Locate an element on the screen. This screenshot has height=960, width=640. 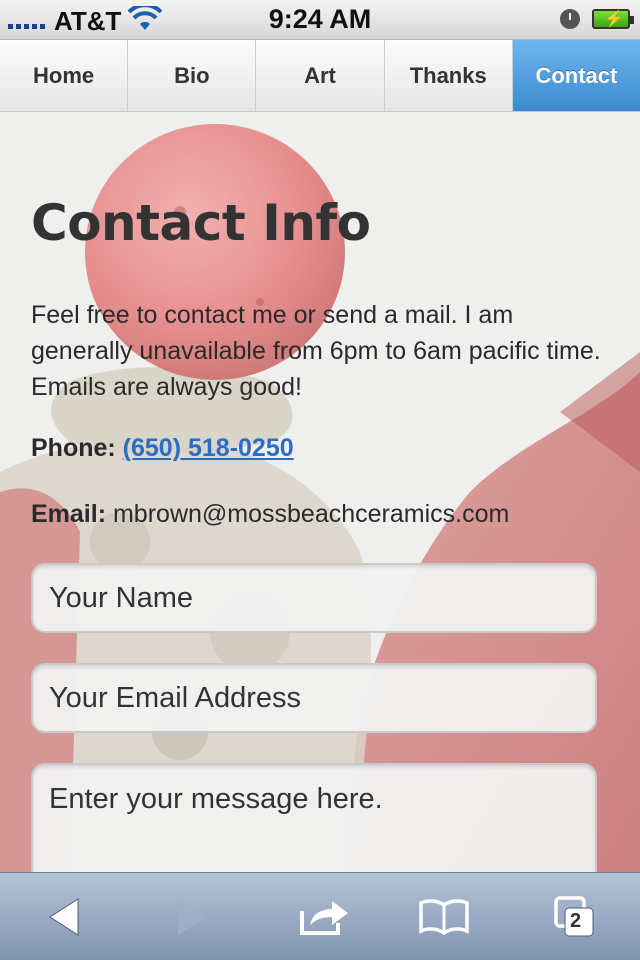
tab-contact: Contact is located at coordinates (576, 75).